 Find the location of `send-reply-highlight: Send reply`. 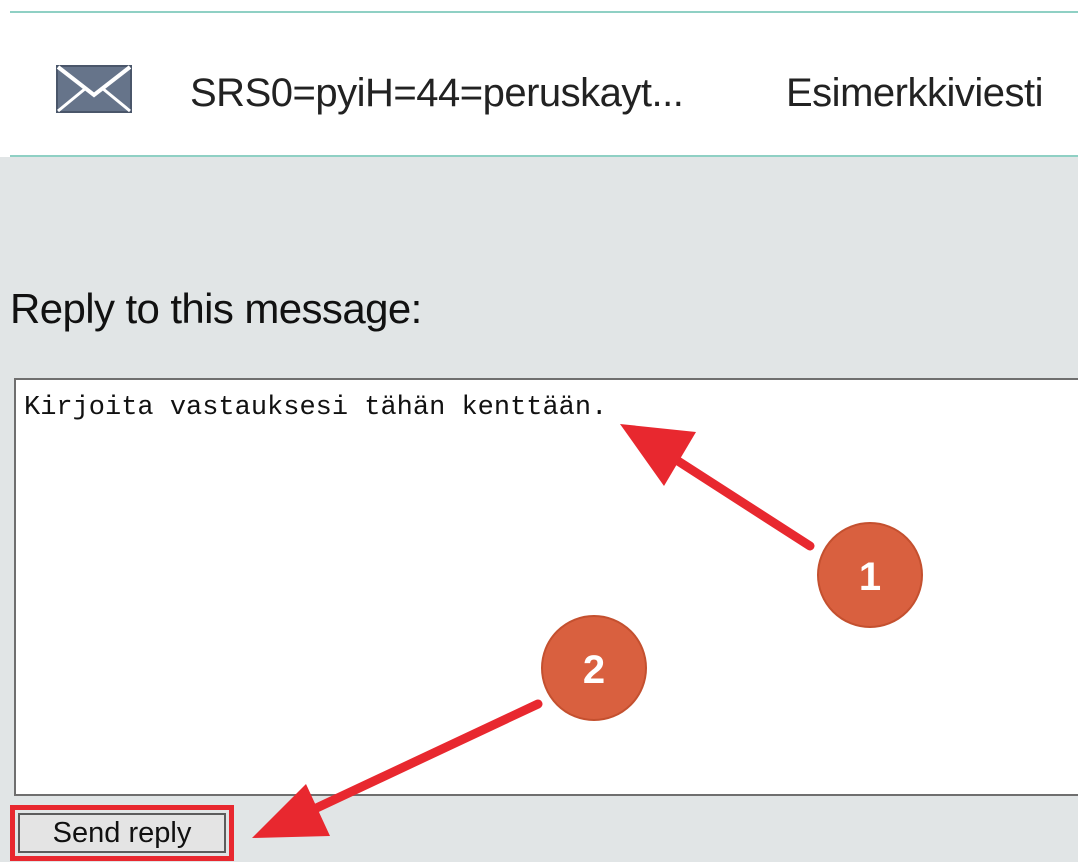

send-reply-highlight: Send reply is located at coordinates (122, 833).